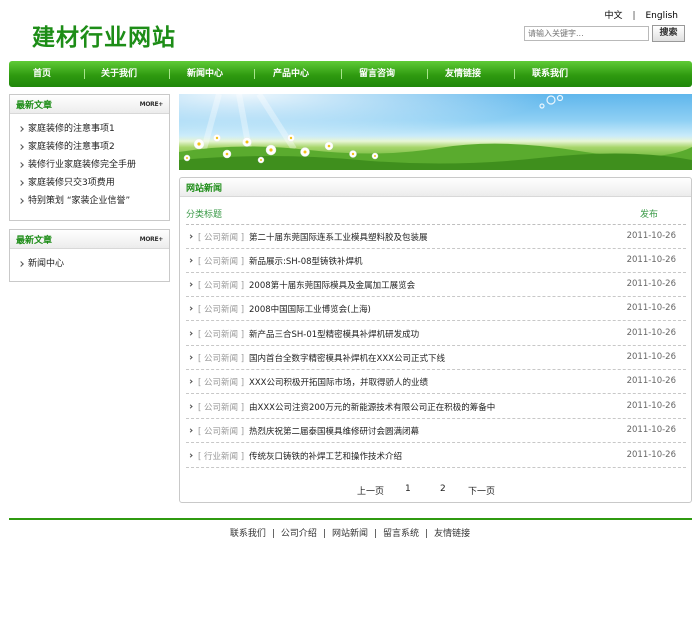 This screenshot has height=634, width=700. I want to click on nav-links: 友情链接, so click(463, 74).